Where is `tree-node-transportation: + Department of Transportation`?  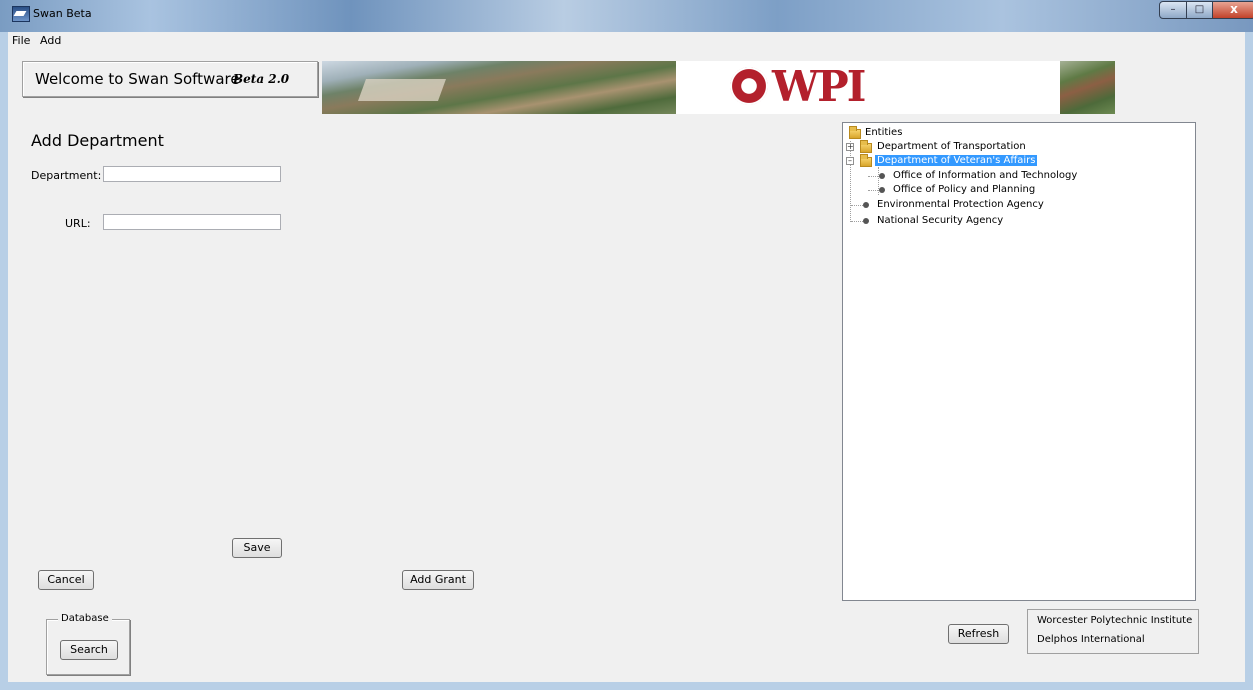 tree-node-transportation: + Department of Transportation is located at coordinates (936, 147).